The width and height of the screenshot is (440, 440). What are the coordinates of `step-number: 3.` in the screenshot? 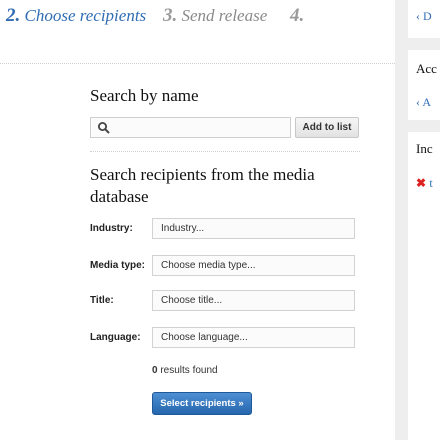 It's located at (170, 15).